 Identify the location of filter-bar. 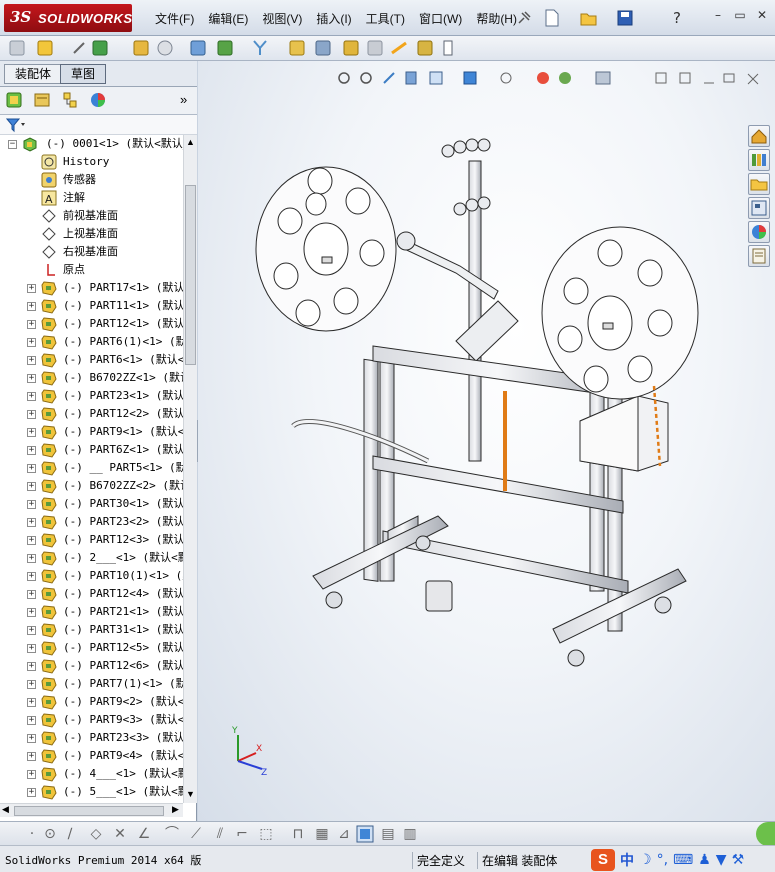
(98, 125).